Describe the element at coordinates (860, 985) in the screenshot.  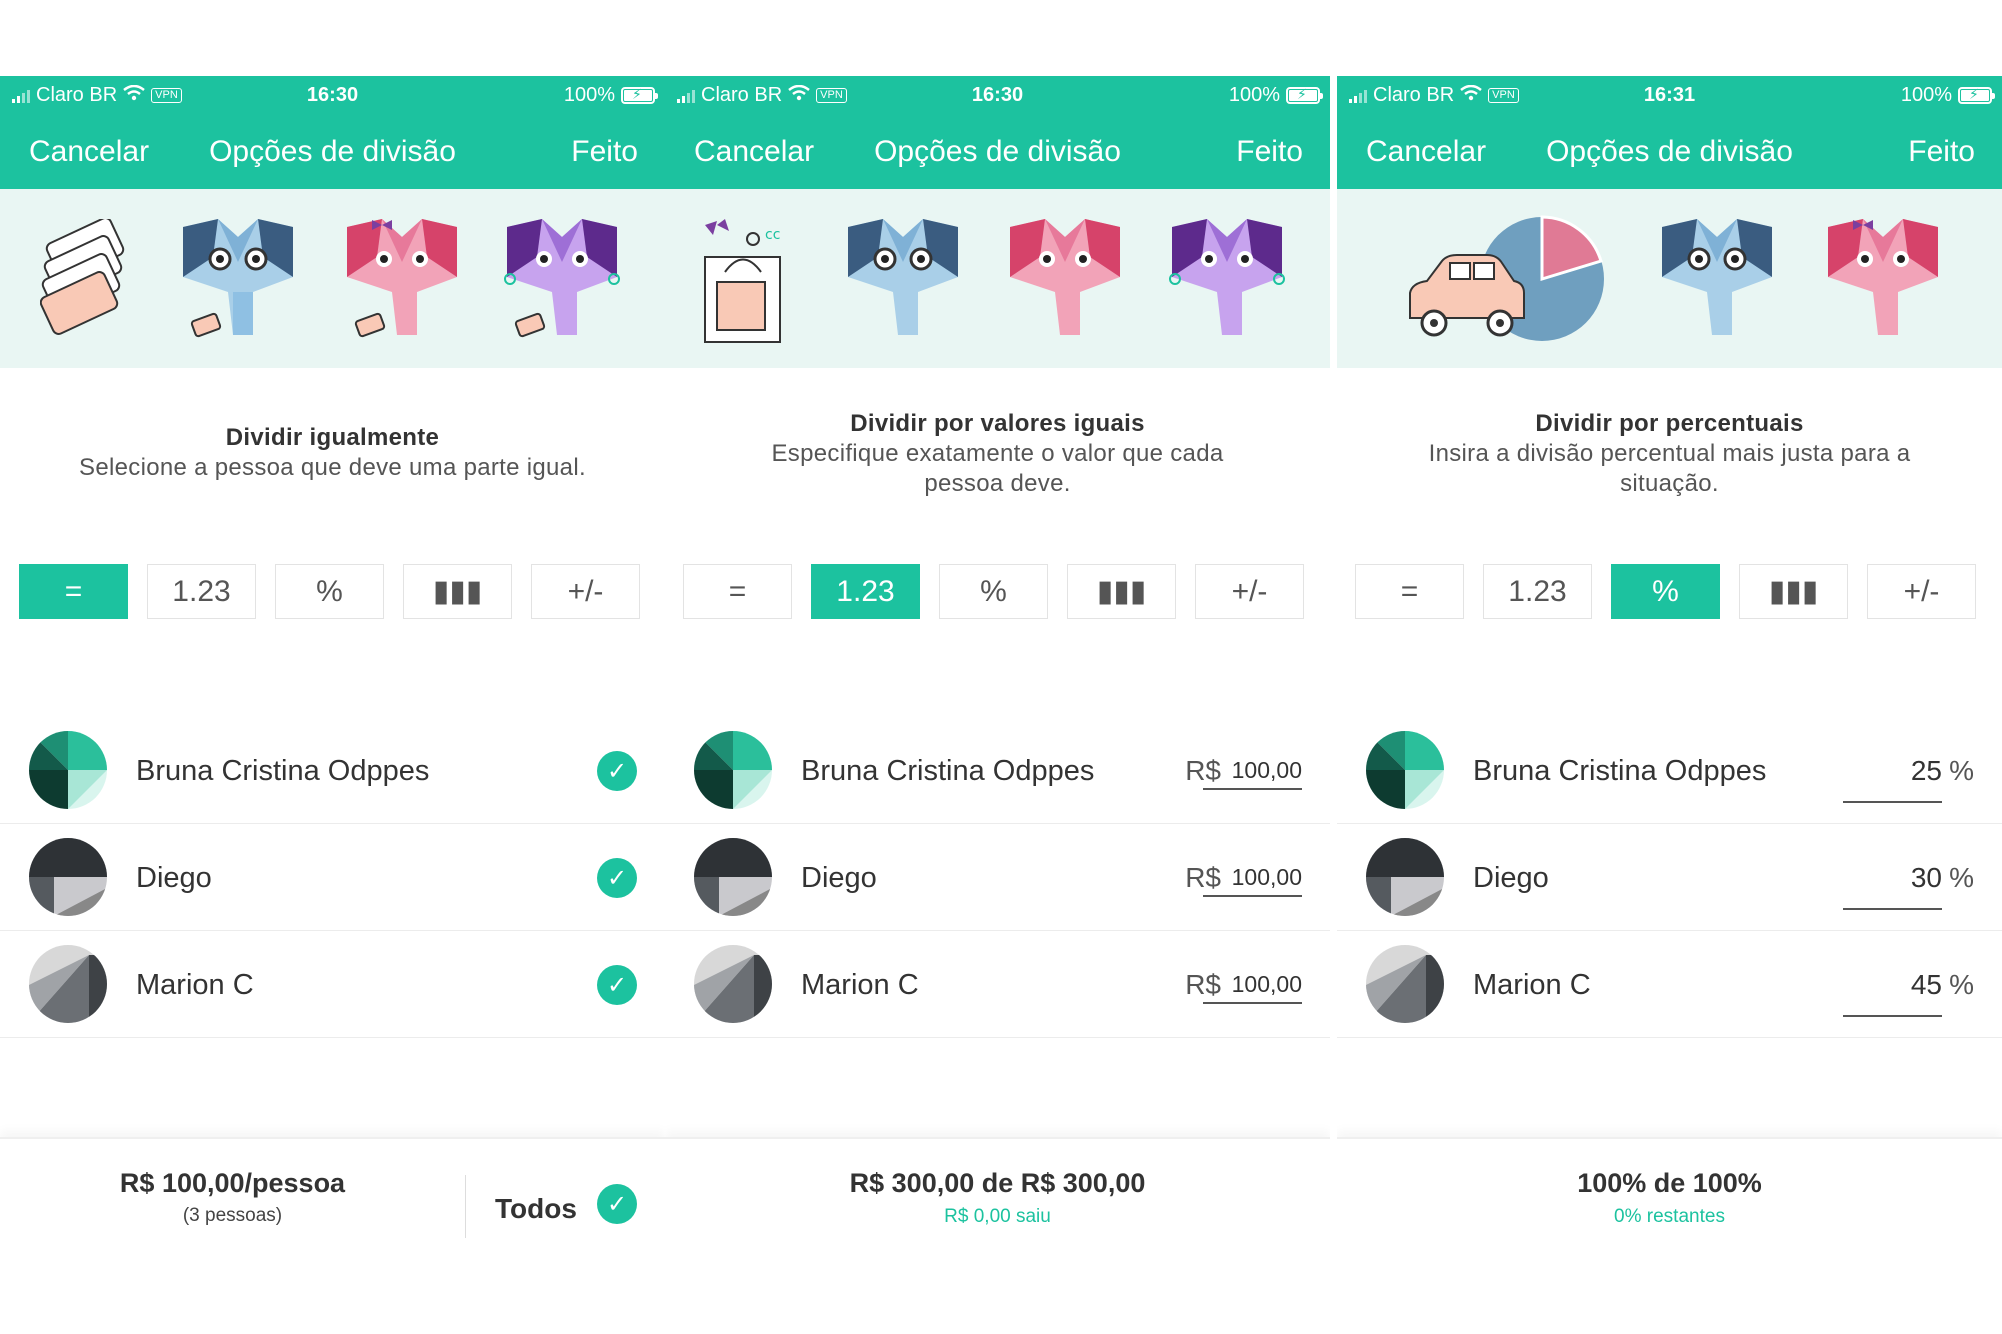
I see `person-name: Marion C` at that location.